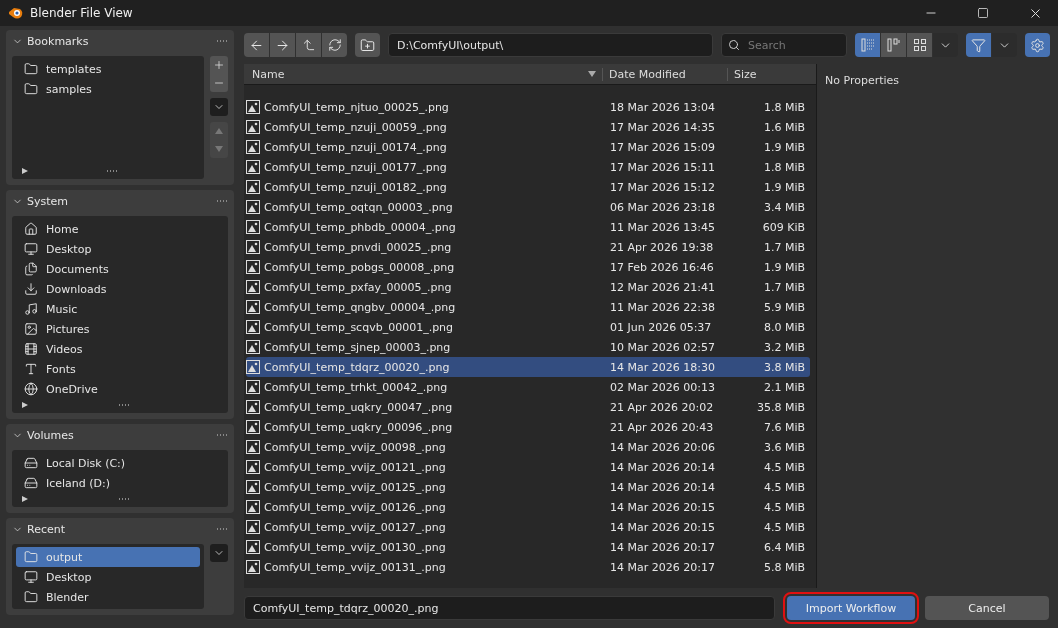 This screenshot has width=1058, height=628. What do you see at coordinates (528, 507) in the screenshot?
I see `file-row: ComfyUI_temp_vvijz_00126_.png 14 Mar 2026 20:15 4.5 MiB` at bounding box center [528, 507].